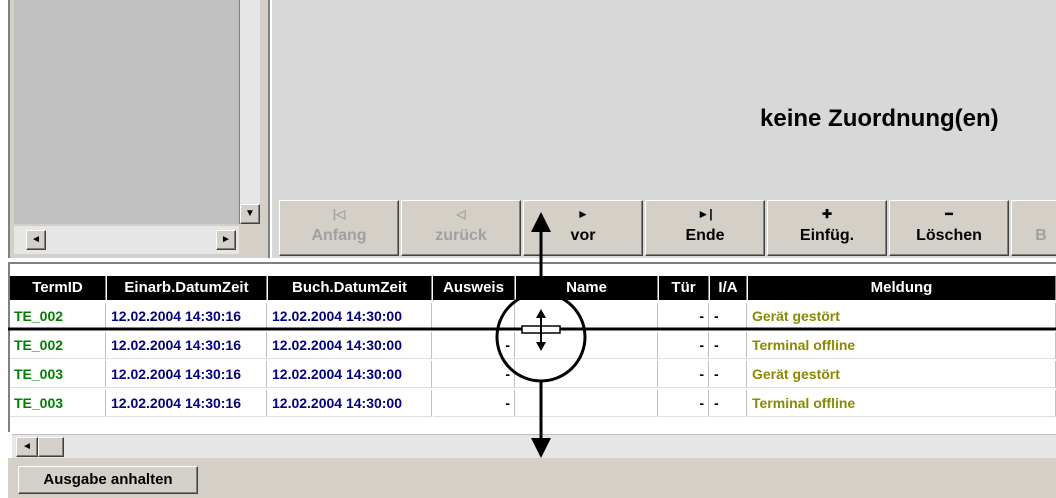  Describe the element at coordinates (58, 288) in the screenshot. I see `column-header-termid: TermID` at that location.